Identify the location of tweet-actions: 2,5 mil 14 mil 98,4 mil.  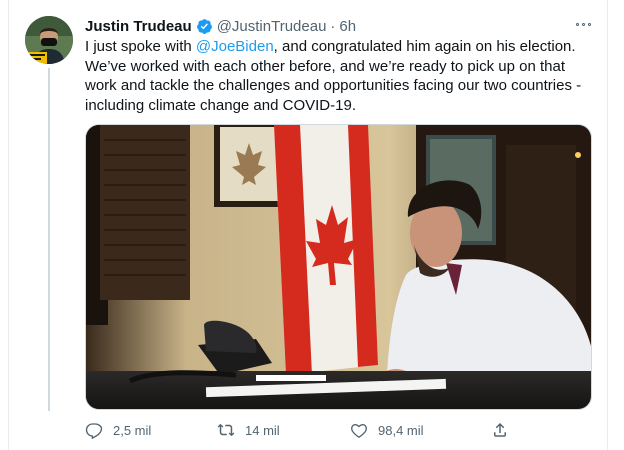
(335, 431).